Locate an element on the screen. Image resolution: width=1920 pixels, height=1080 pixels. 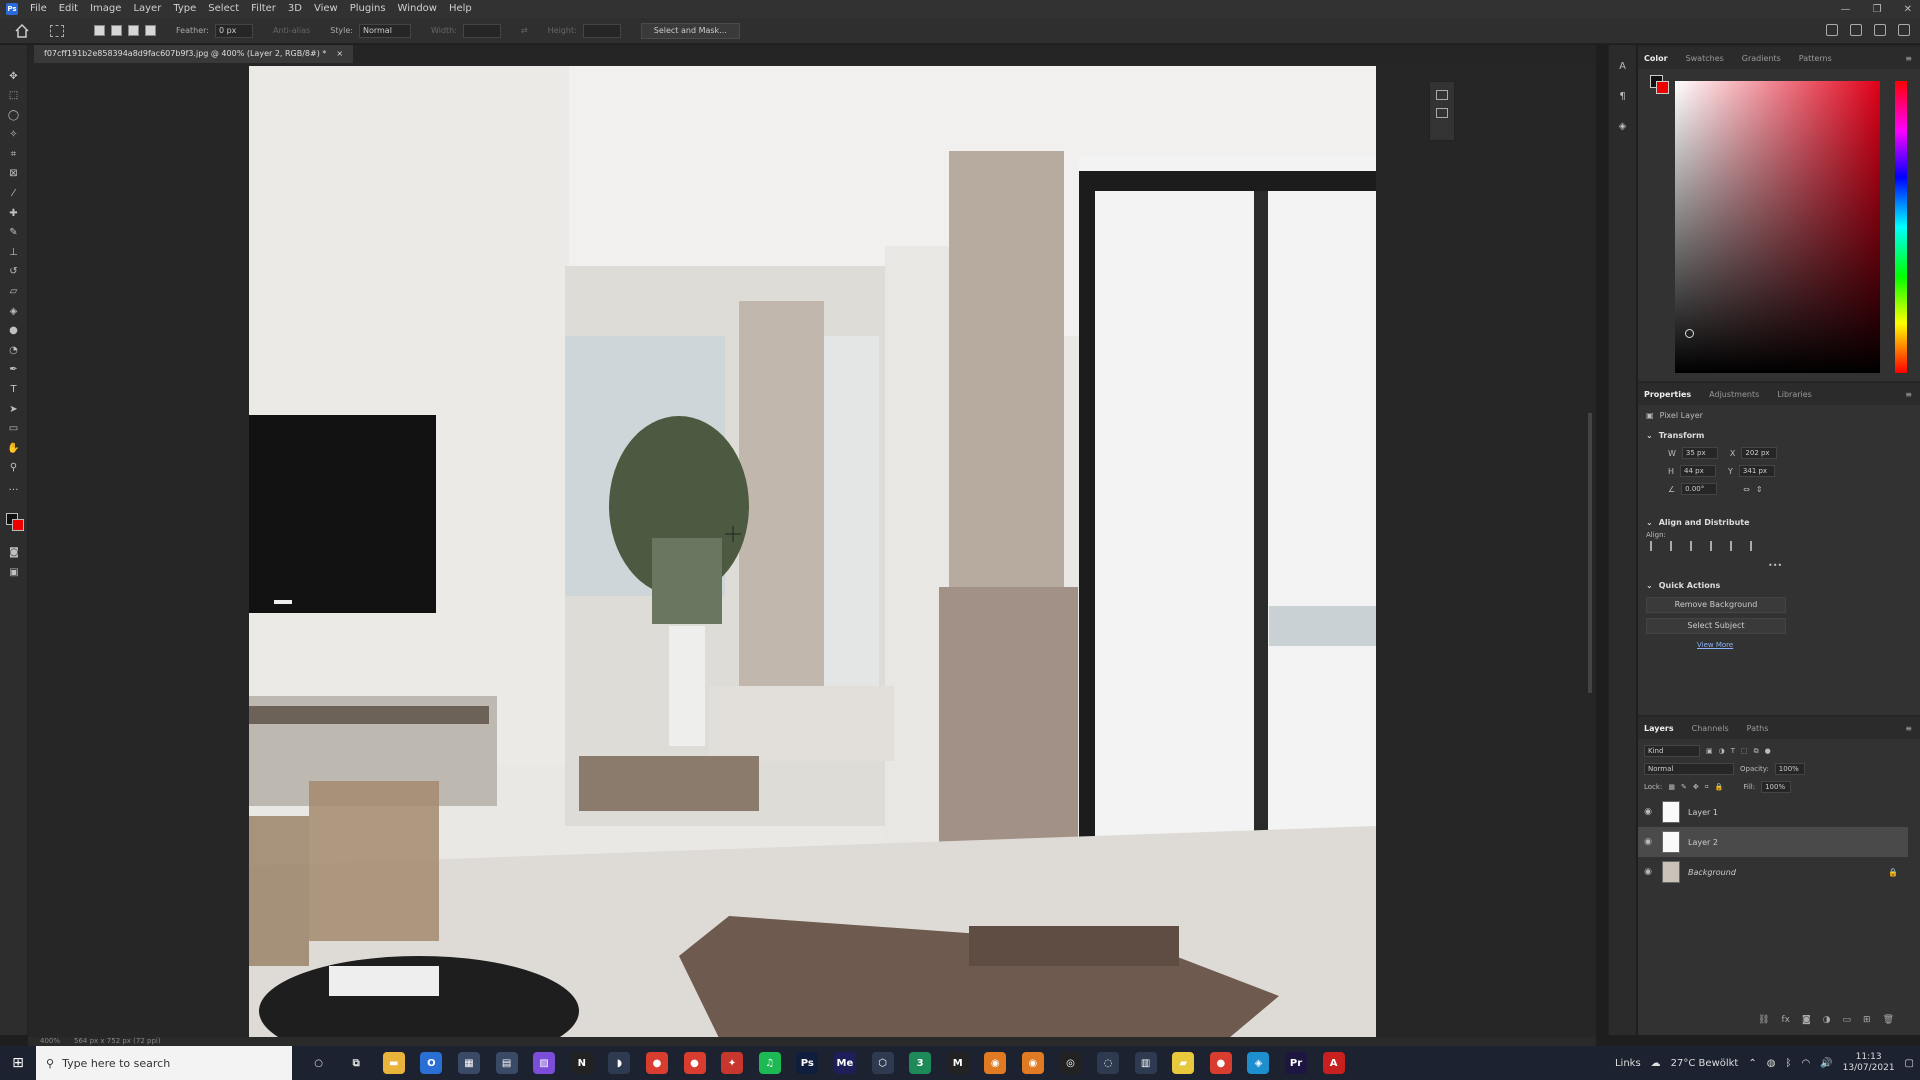
subtract-selection-icon is located at coordinates (133, 30).